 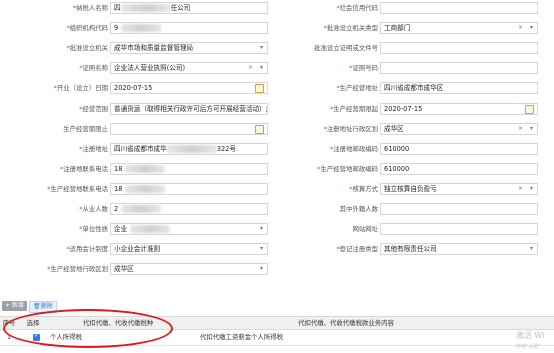 What do you see at coordinates (397, 28) in the screenshot?
I see `field-value: 工商部门` at bounding box center [397, 28].